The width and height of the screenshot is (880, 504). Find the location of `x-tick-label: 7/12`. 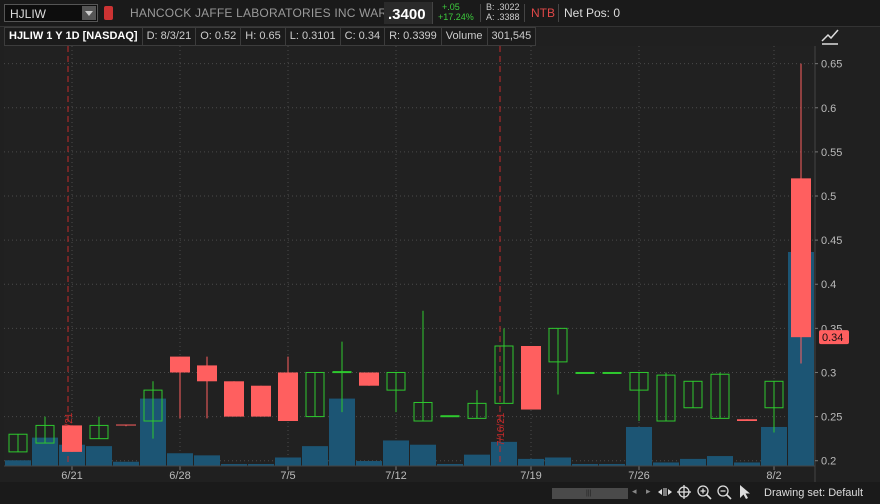

x-tick-label: 7/12 is located at coordinates (395, 476).